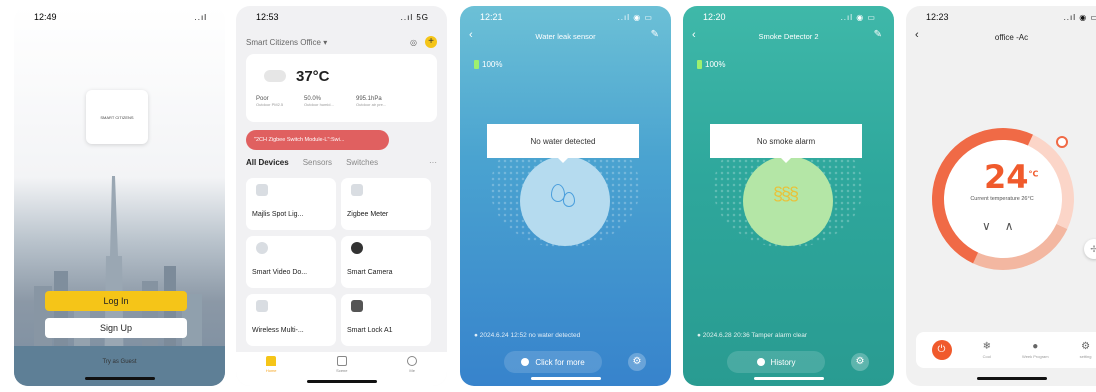  I want to click on cloud-icon, so click(275, 76).